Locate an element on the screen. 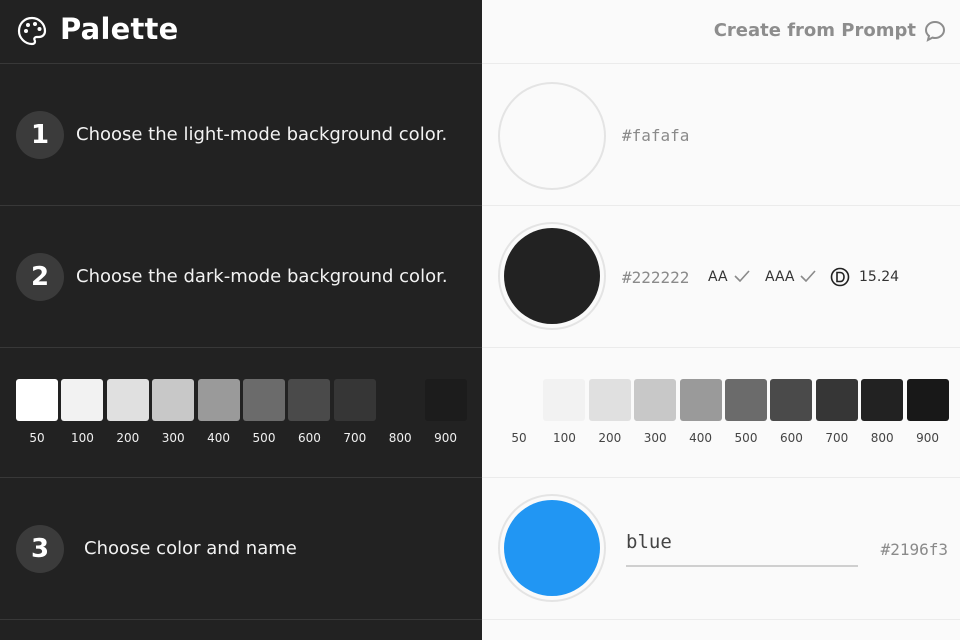 The image size is (960, 640). light-swatch-label: 100 is located at coordinates (564, 438).